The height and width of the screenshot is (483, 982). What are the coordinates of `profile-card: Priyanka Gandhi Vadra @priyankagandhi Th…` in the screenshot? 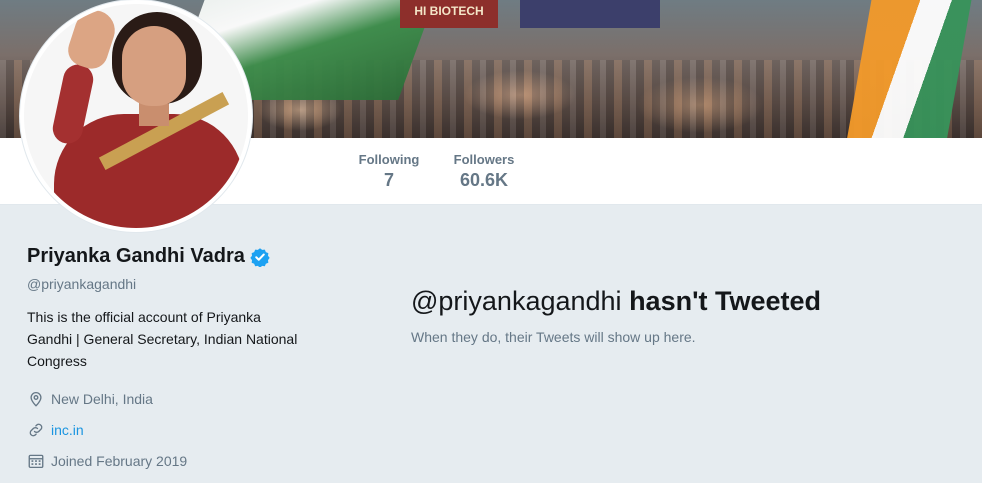 It's located at (172, 358).